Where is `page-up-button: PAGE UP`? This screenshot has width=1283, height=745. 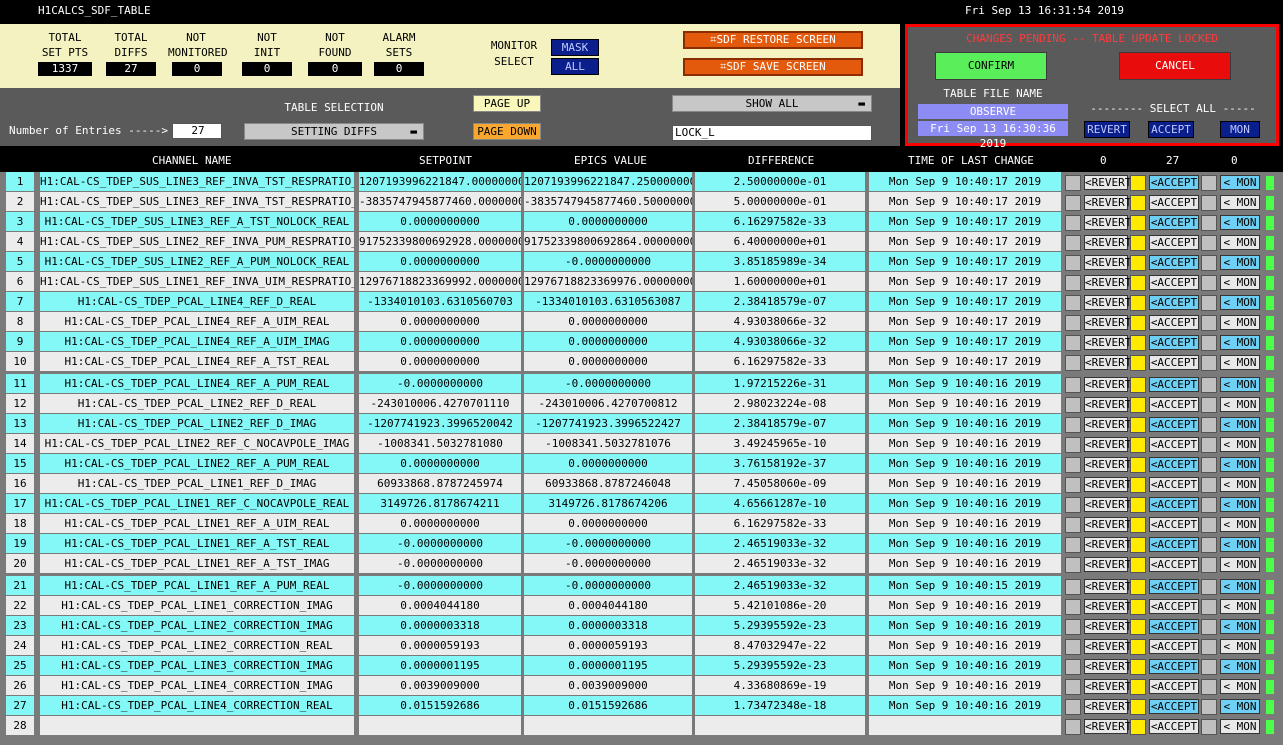
page-up-button: PAGE UP is located at coordinates (507, 103).